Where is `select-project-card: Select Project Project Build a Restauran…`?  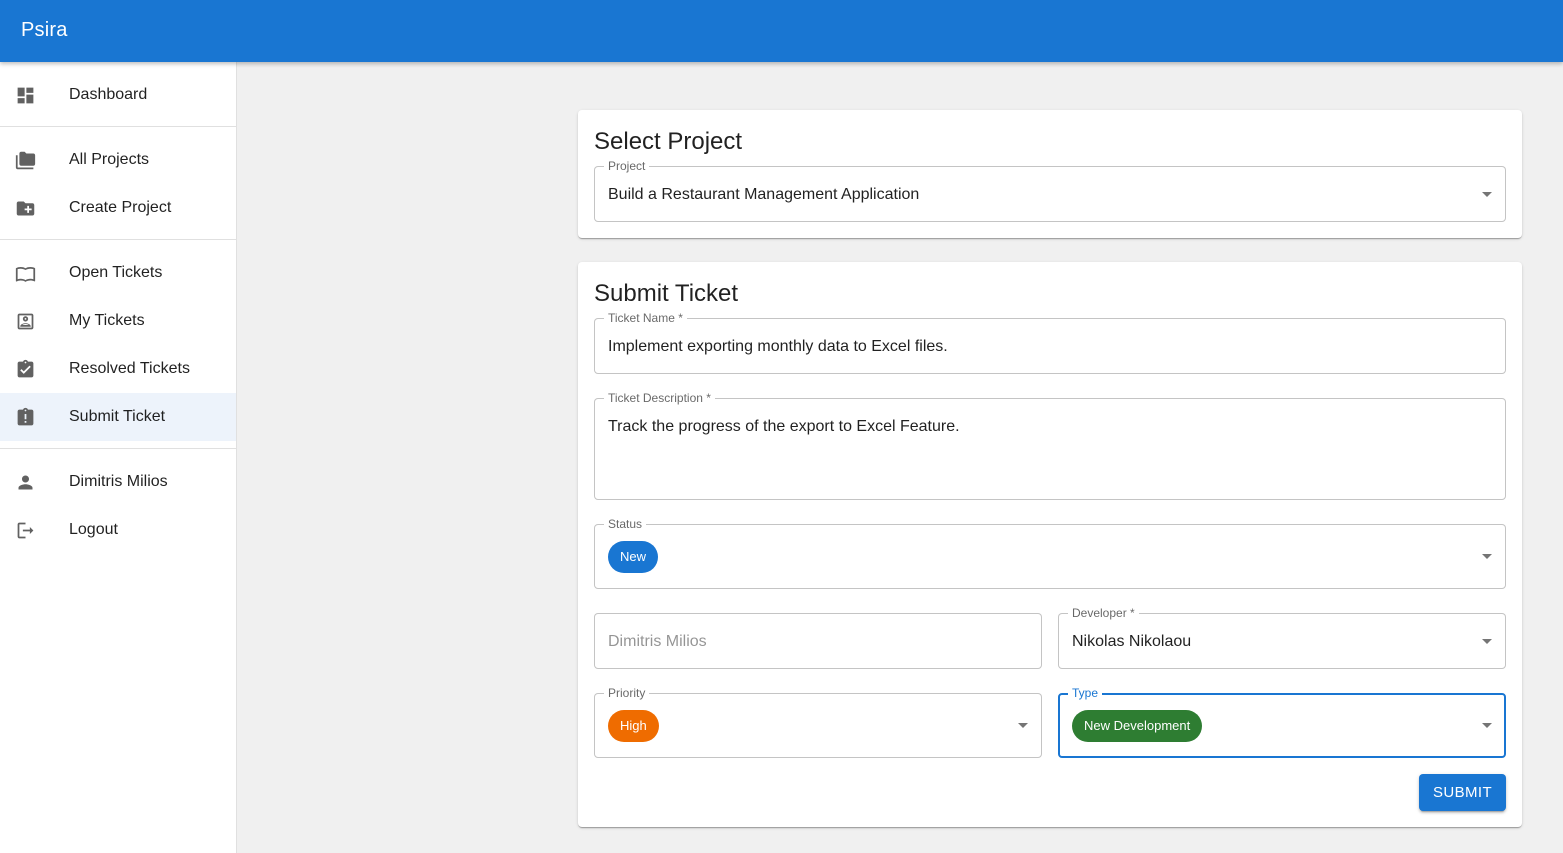
select-project-card: Select Project Project Build a Restauran… is located at coordinates (1050, 174).